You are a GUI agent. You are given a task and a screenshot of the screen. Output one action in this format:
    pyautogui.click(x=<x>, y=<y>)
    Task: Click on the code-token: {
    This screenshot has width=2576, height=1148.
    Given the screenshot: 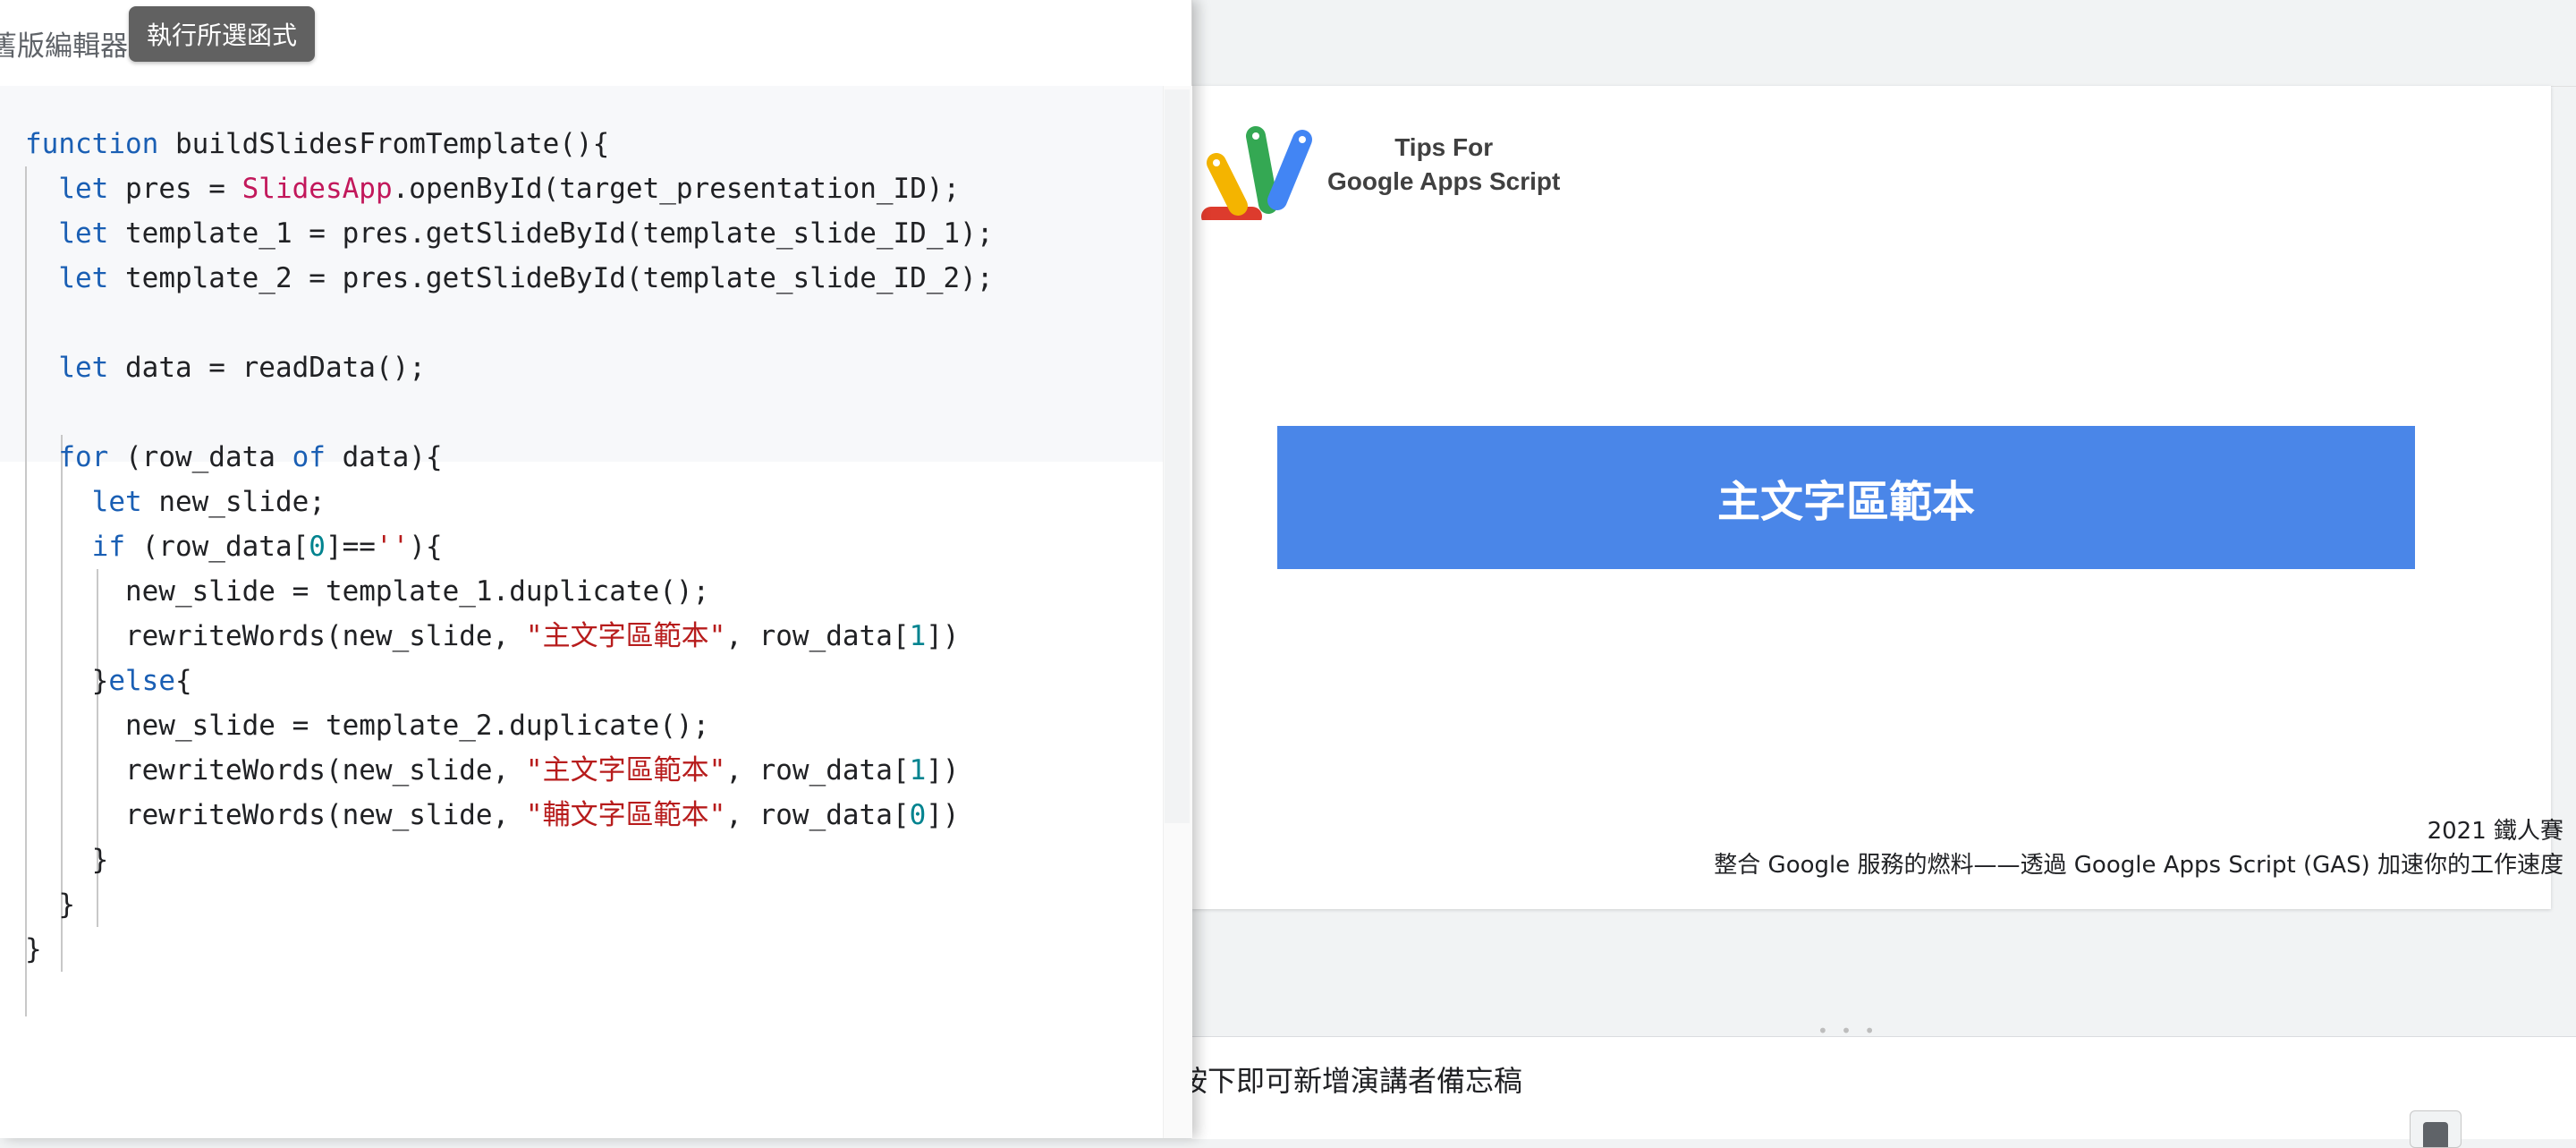 What is the action you would take?
    pyautogui.click(x=183, y=681)
    